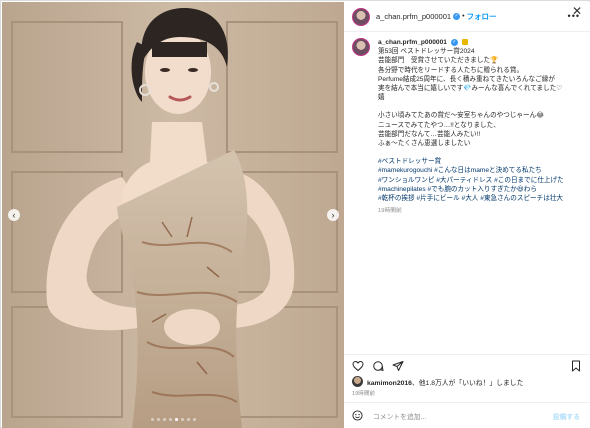 The image size is (590, 428). I want to click on caption-username: a_chan.prfm_p000001, so click(412, 42).